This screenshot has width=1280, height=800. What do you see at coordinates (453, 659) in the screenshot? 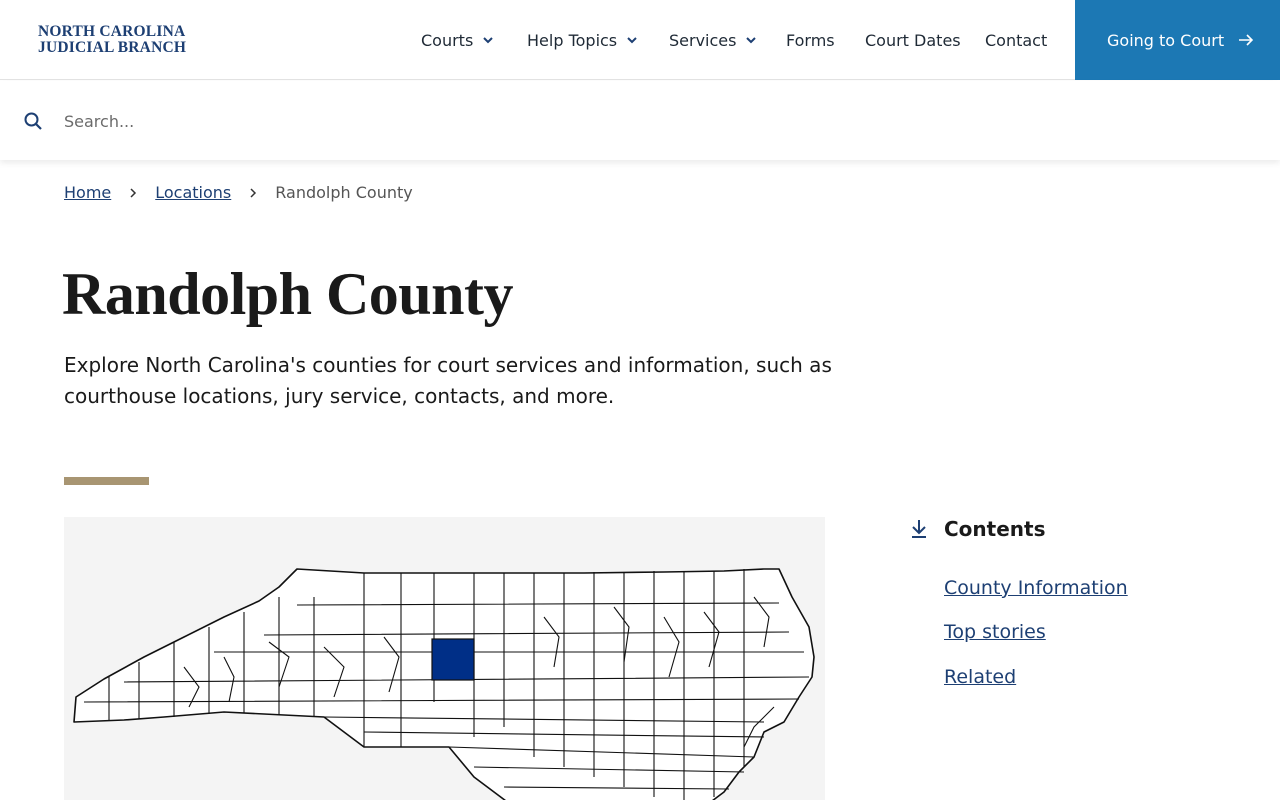
I see `randolph-county-highlight` at bounding box center [453, 659].